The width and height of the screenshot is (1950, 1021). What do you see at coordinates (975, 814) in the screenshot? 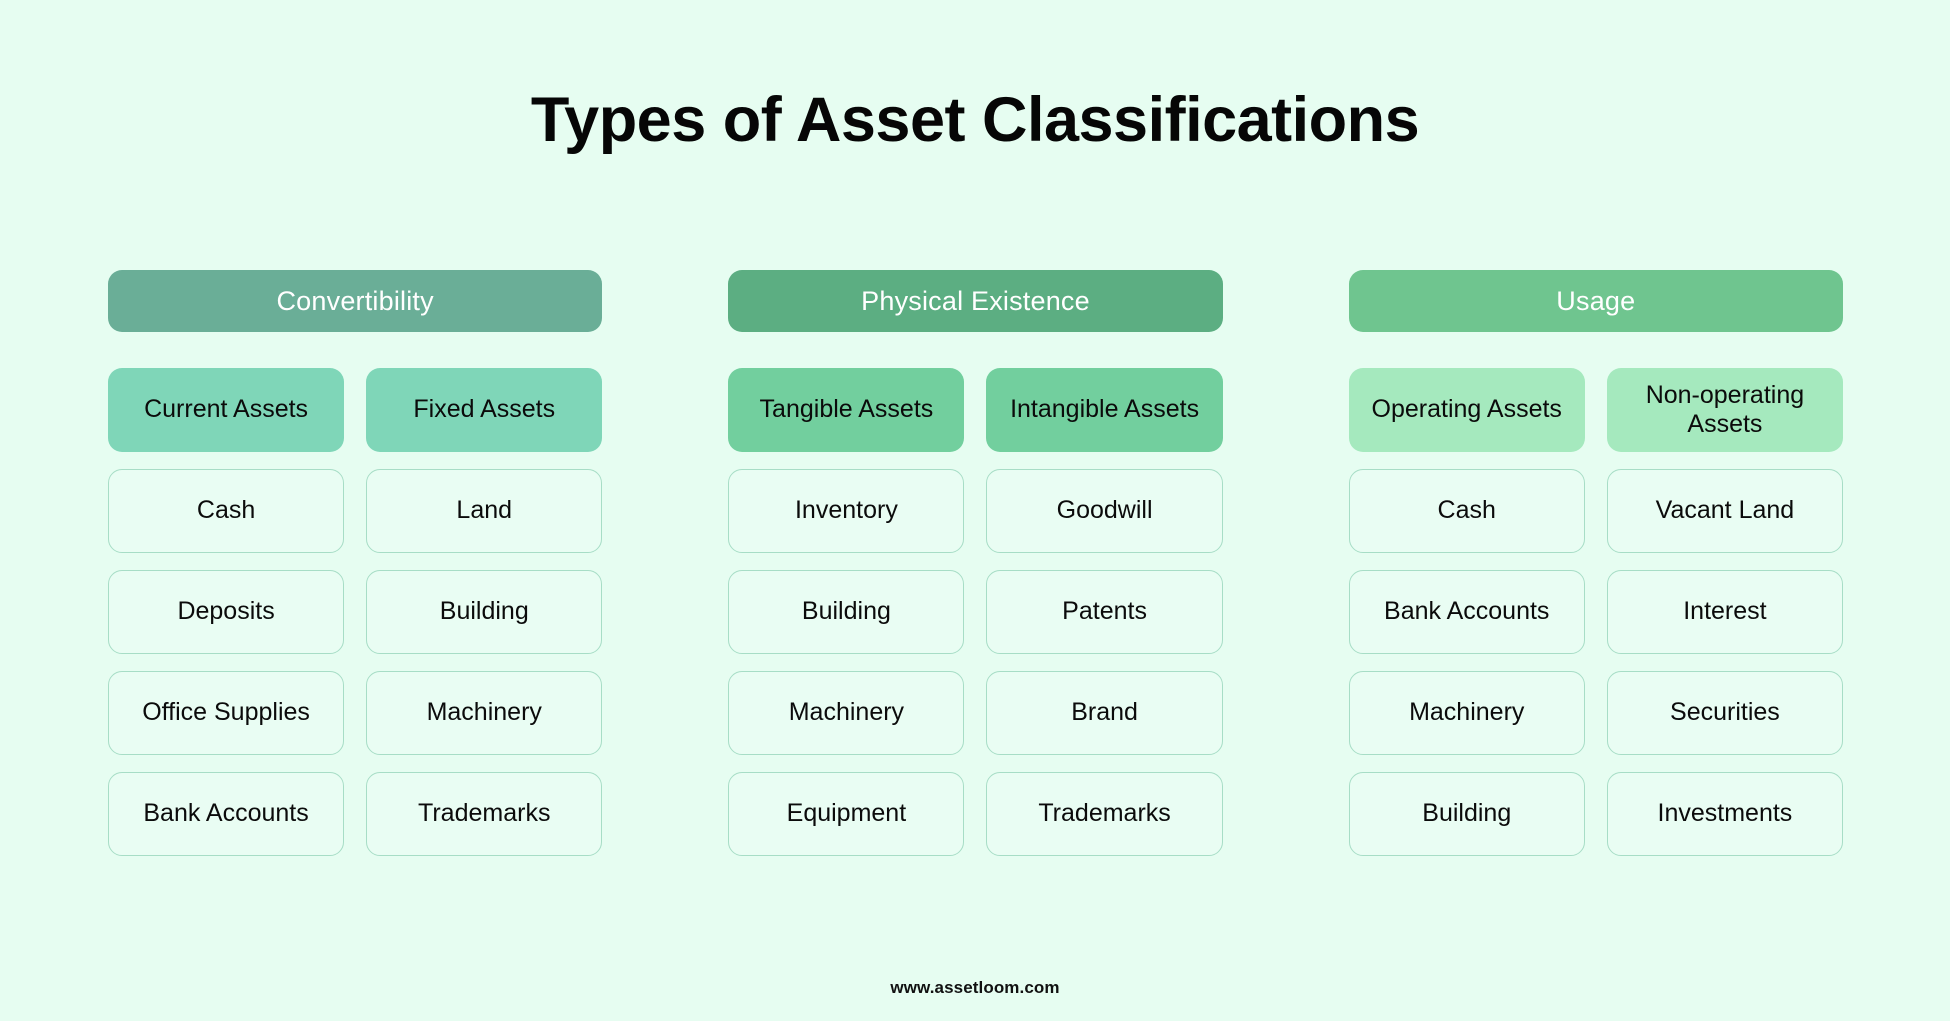
I see `item-row: Equipment Trademarks` at bounding box center [975, 814].